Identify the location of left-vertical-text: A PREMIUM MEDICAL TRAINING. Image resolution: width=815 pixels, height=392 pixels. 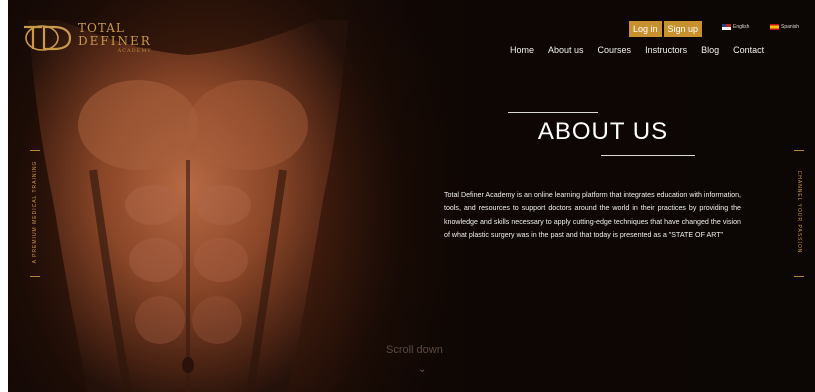
(35, 212).